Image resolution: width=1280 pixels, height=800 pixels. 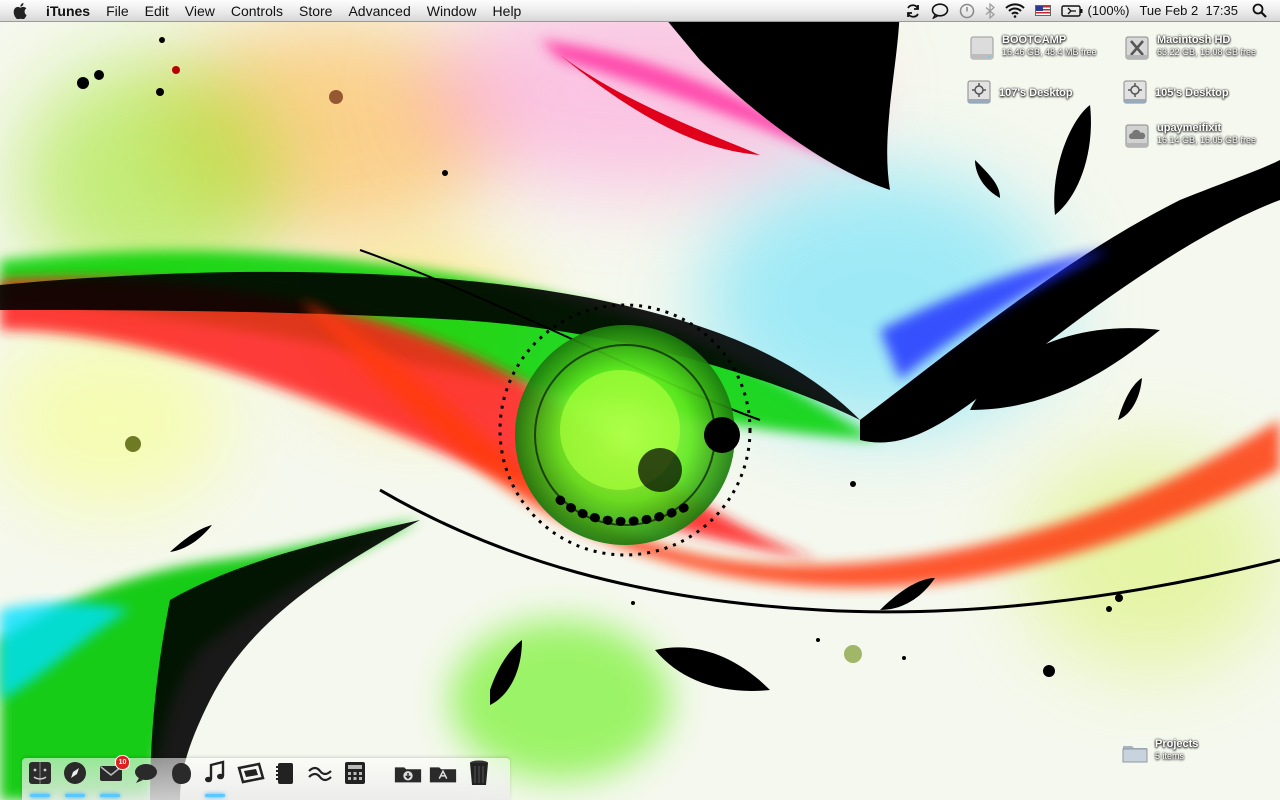 I want to click on downloads-folder-icon, so click(x=408, y=775).